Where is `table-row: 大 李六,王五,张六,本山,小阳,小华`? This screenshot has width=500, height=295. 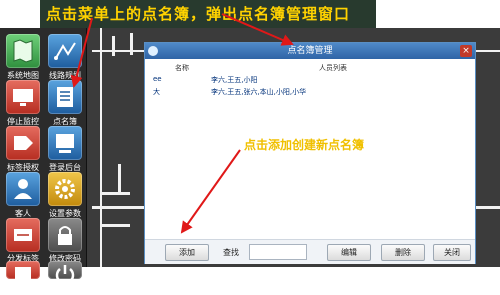 table-row: 大 李六,王五,张六,本山,小阳,小华 is located at coordinates (310, 92).